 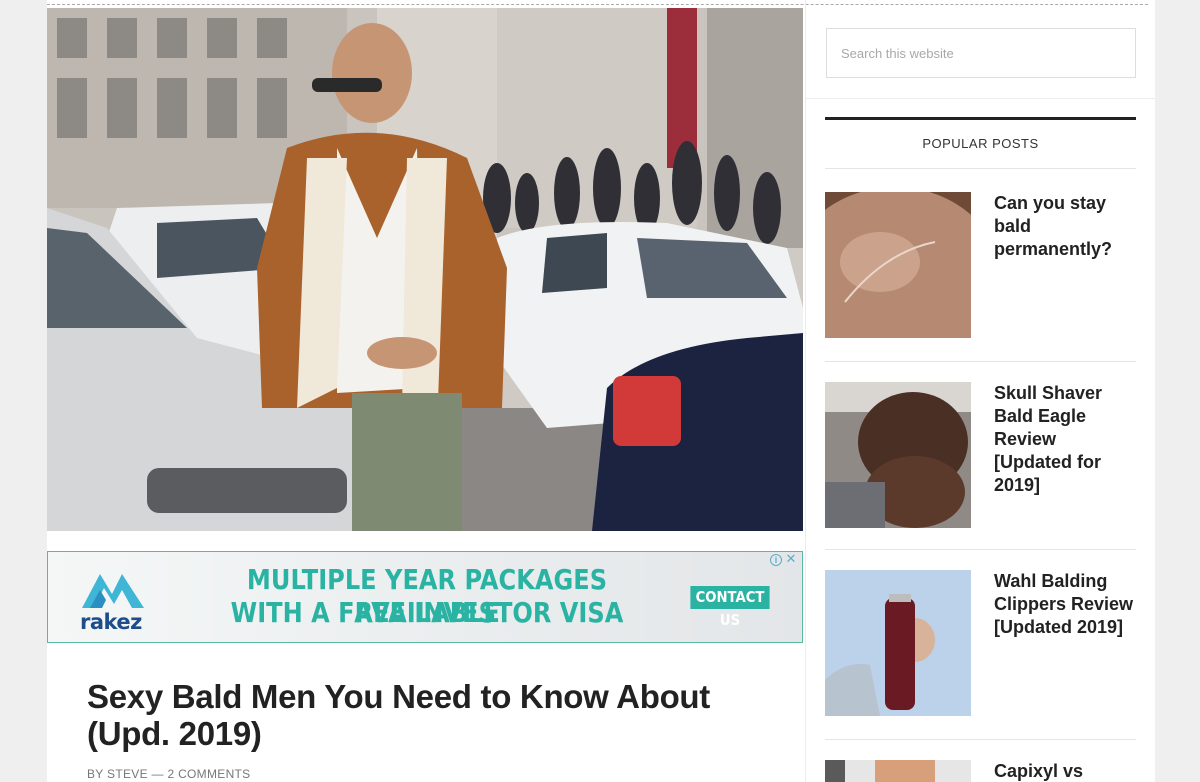 I want to click on sidebar-divider, so click(x=980, y=98).